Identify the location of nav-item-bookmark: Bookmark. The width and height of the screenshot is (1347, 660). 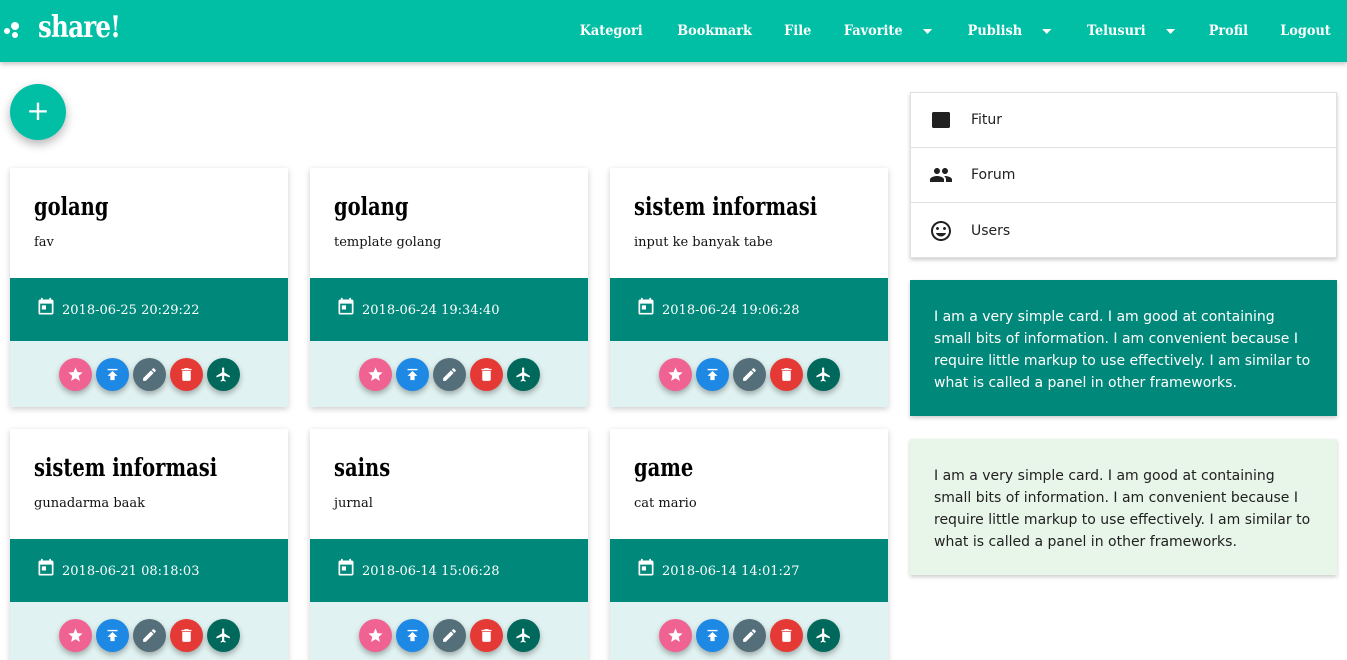
(714, 31).